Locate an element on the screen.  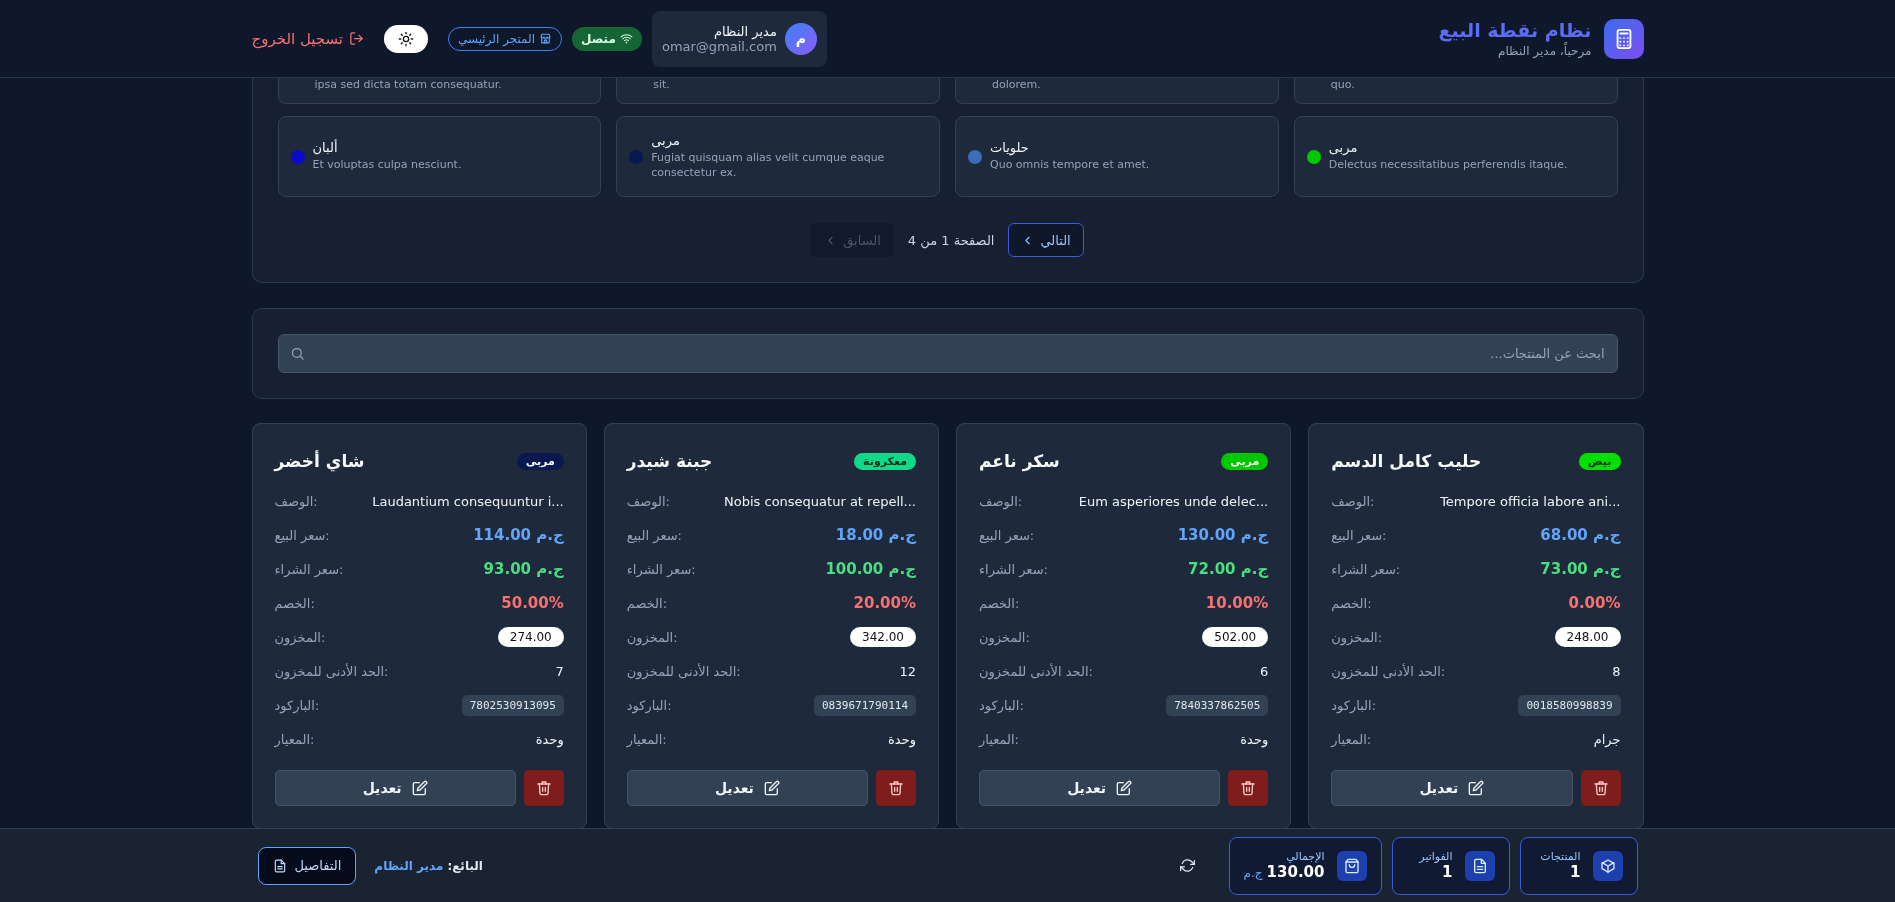
purchase-price: 72.00 ج.م is located at coordinates (1228, 569).